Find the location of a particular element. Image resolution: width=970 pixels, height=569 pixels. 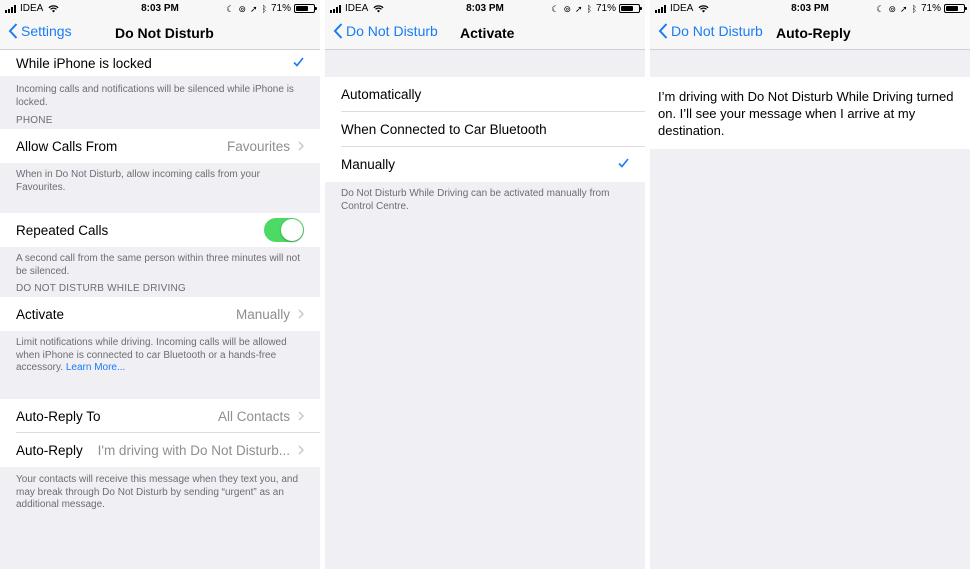

option-label: When Connected to Car Bluetooth is located at coordinates (444, 129).